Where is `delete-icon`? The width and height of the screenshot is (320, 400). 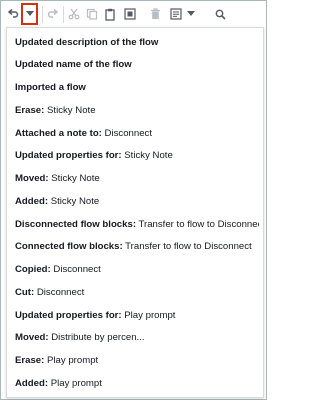 delete-icon is located at coordinates (155, 13).